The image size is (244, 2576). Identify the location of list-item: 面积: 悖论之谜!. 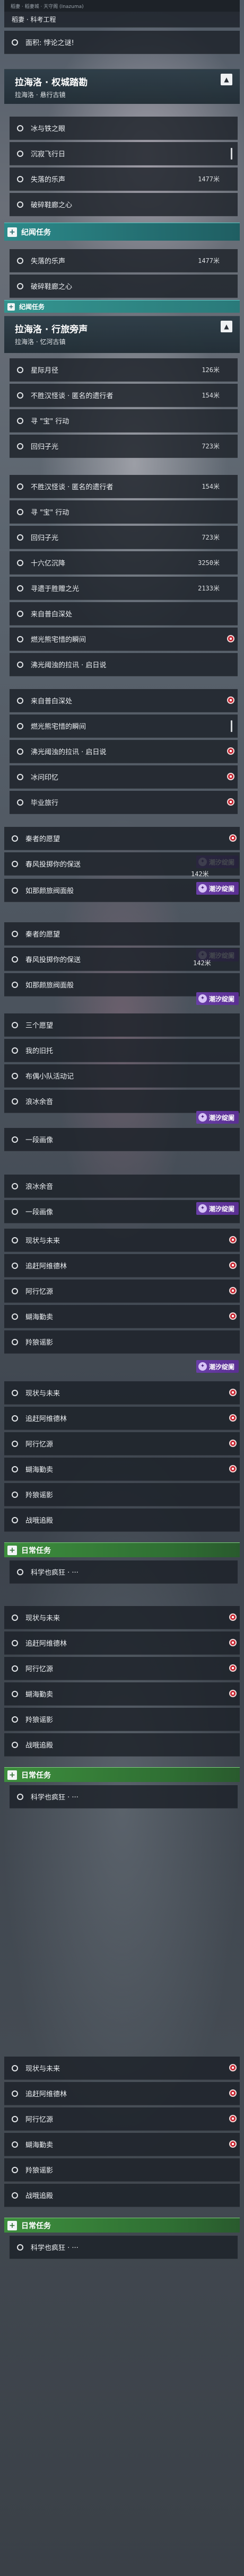
(122, 42).